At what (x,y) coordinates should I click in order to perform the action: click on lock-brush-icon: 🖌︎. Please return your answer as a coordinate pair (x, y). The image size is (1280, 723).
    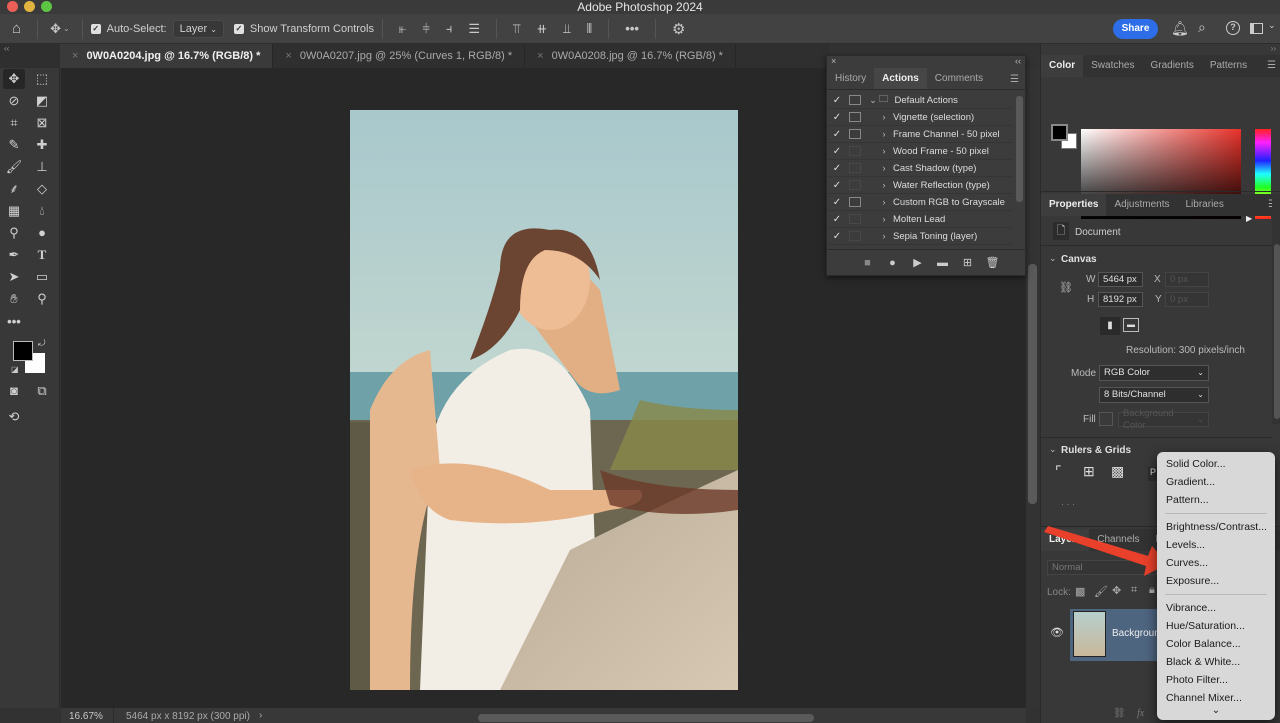
    Looking at the image, I should click on (1101, 591).